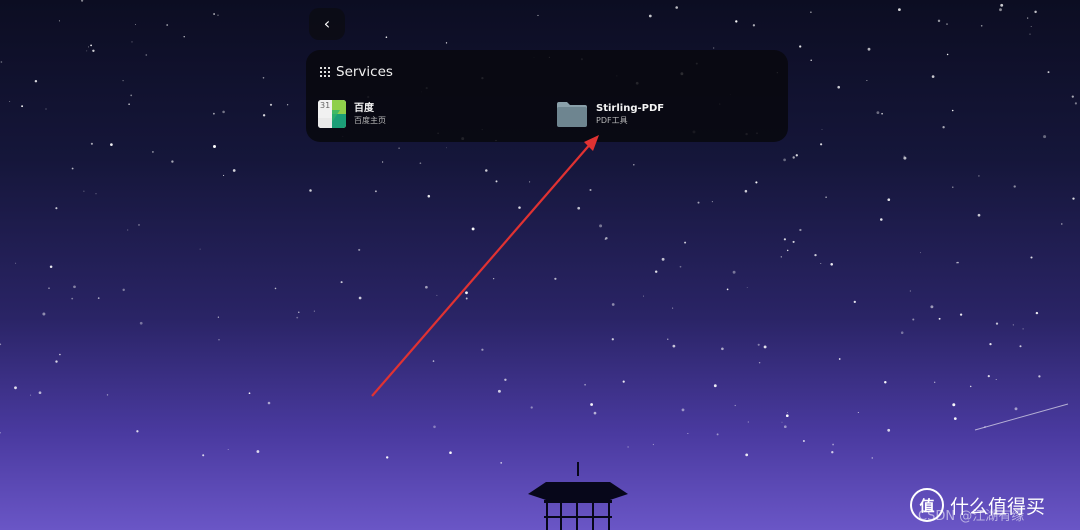 This screenshot has width=1080, height=530. What do you see at coordinates (485, 266) in the screenshot?
I see `annotation-arrow` at bounding box center [485, 266].